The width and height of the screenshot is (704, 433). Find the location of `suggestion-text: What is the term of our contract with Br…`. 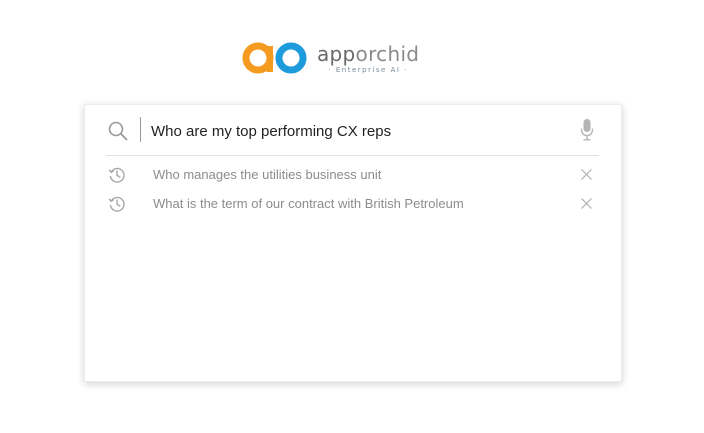

suggestion-text: What is the term of our contract with Br… is located at coordinates (308, 203).